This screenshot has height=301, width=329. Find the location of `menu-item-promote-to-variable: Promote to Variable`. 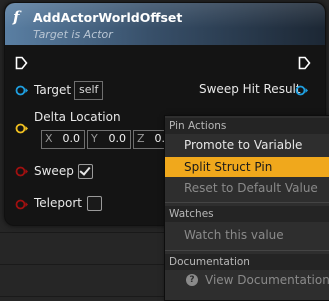

menu-item-promote-to-variable: Promote to Variable is located at coordinates (247, 145).